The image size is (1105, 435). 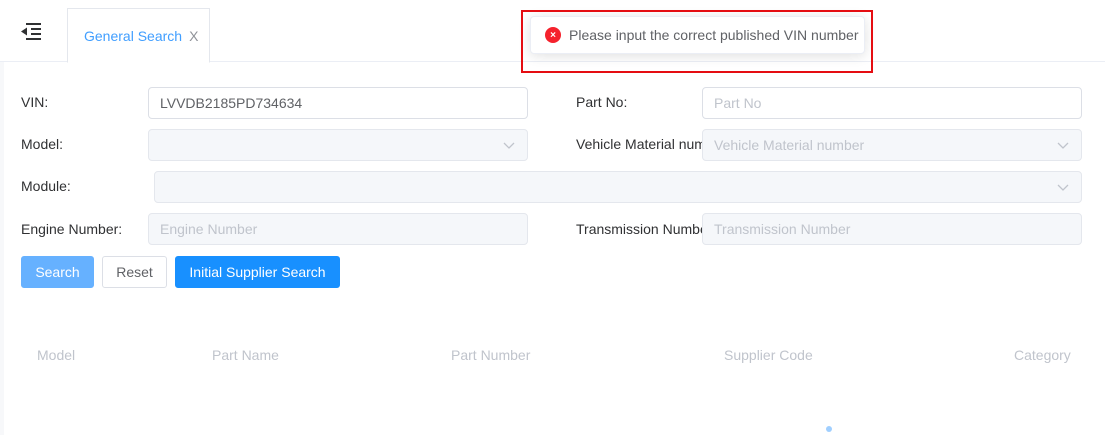 What do you see at coordinates (134, 272) in the screenshot?
I see `reset-button: Reset` at bounding box center [134, 272].